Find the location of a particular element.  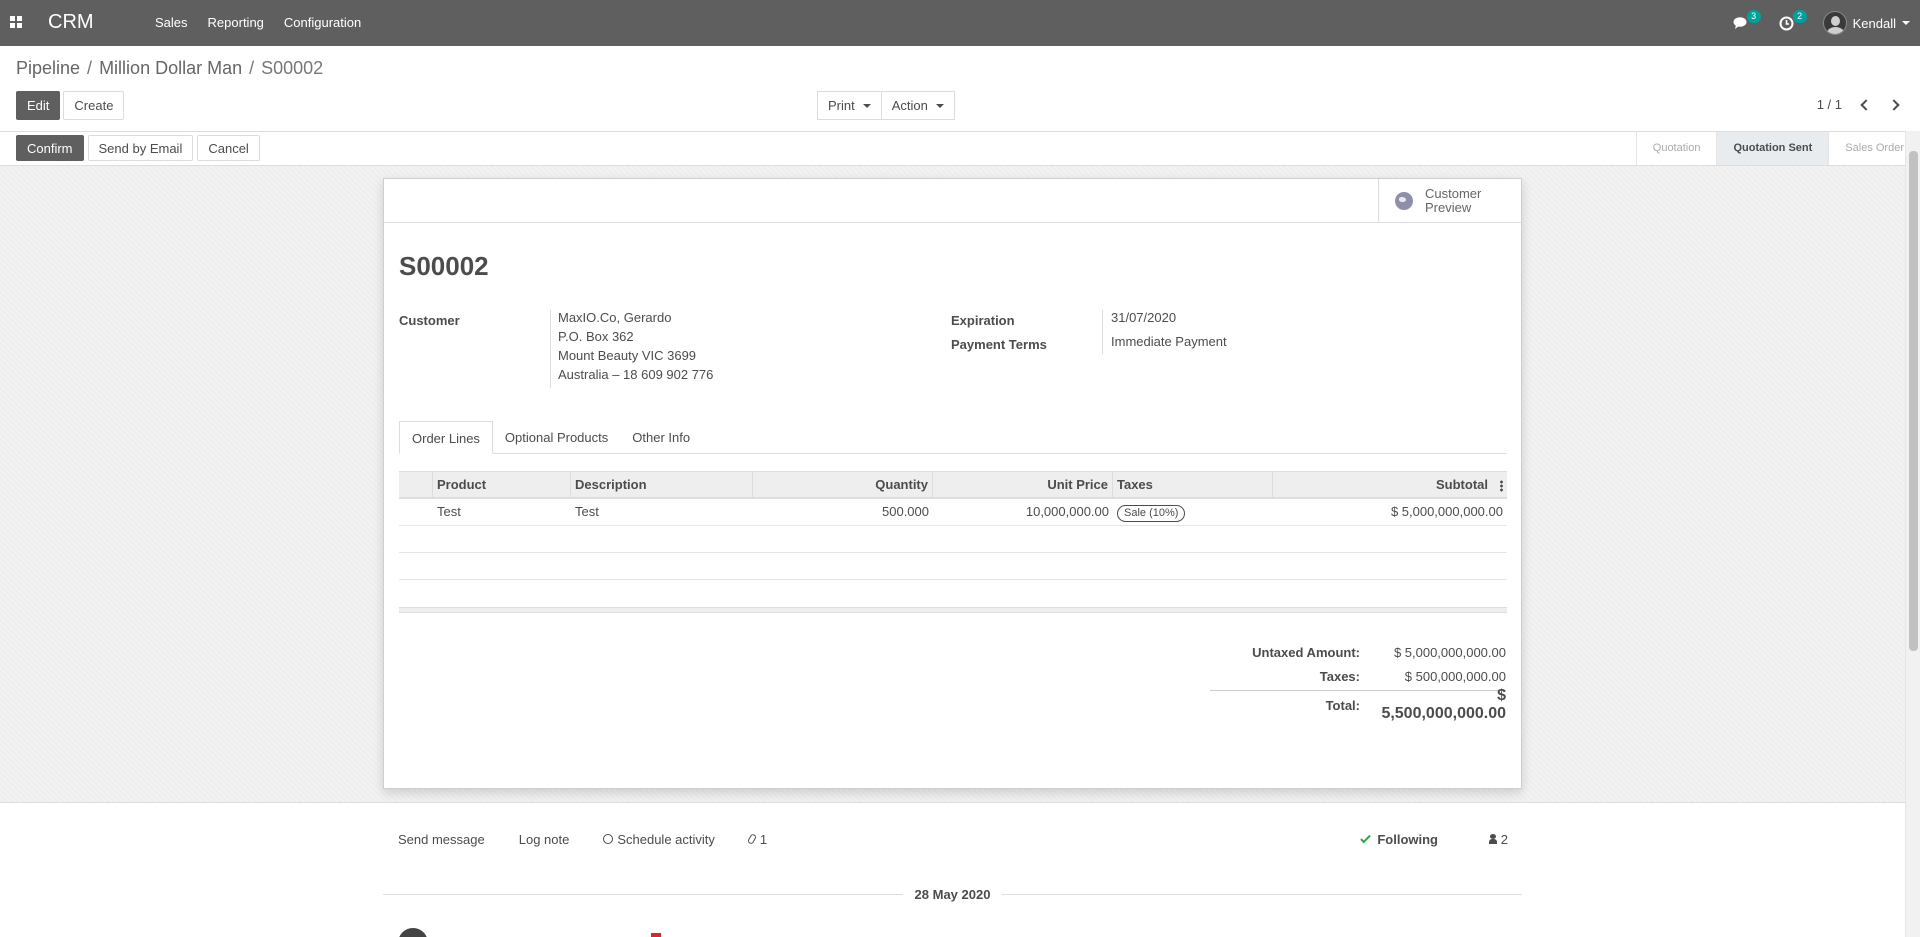

scrollbar is located at coordinates (1912, 534).